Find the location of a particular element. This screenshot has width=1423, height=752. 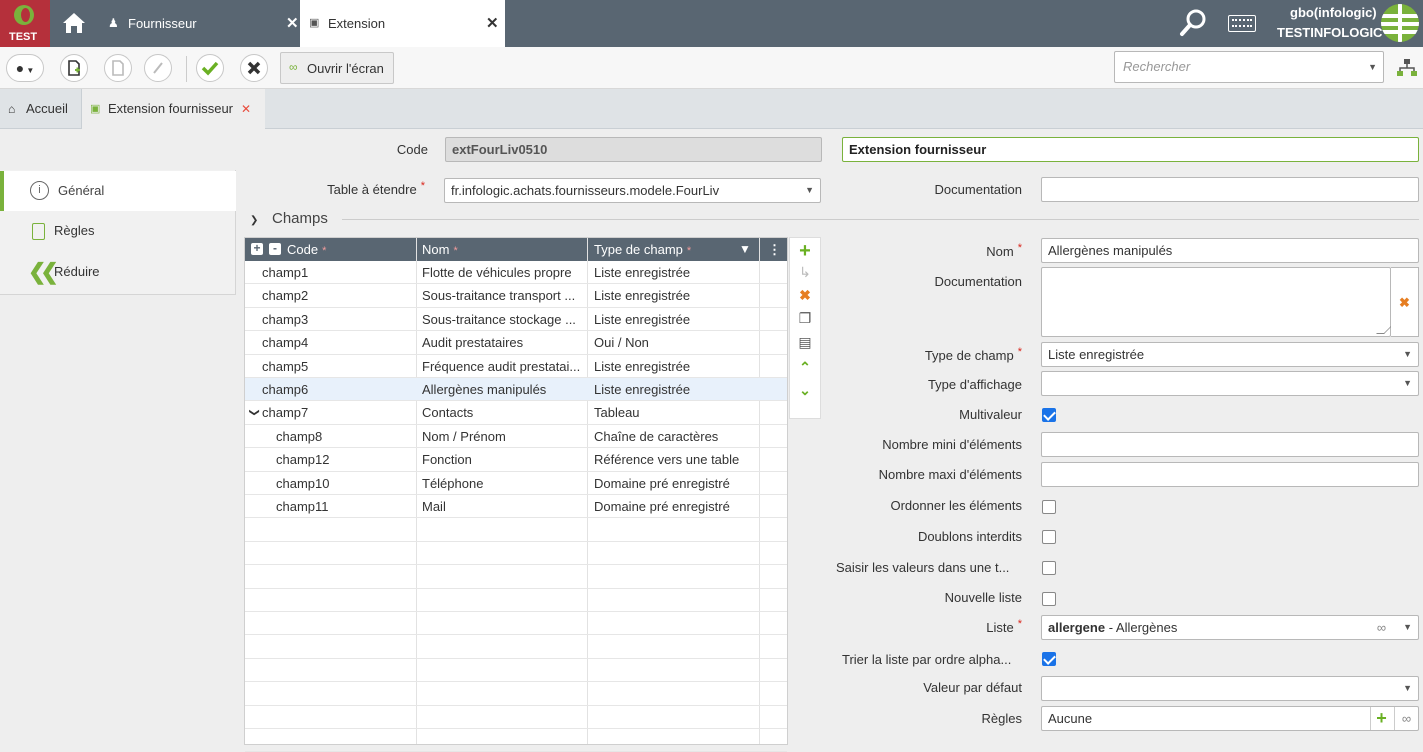

cell-code: champ4 is located at coordinates (285, 343).